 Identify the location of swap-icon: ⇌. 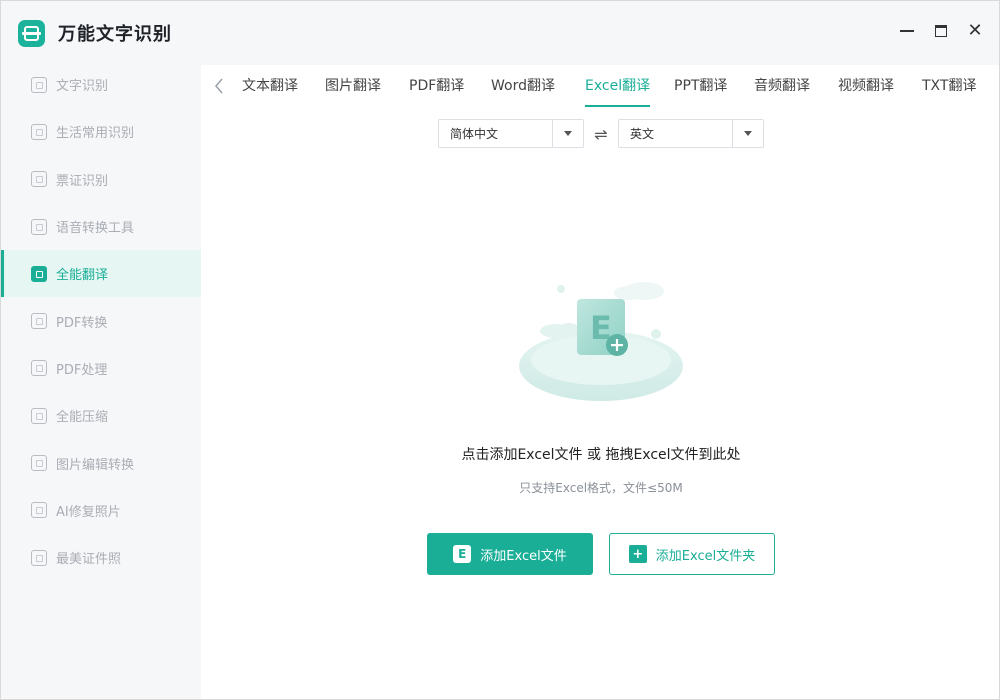
(601, 134).